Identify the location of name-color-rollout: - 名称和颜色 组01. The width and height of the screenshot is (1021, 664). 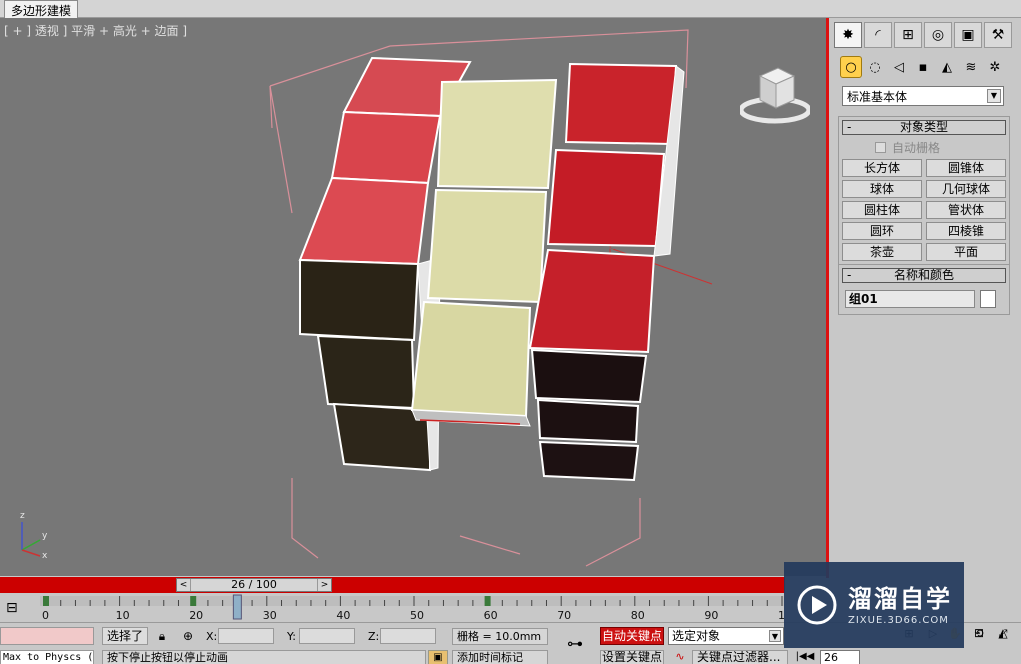
(924, 289).